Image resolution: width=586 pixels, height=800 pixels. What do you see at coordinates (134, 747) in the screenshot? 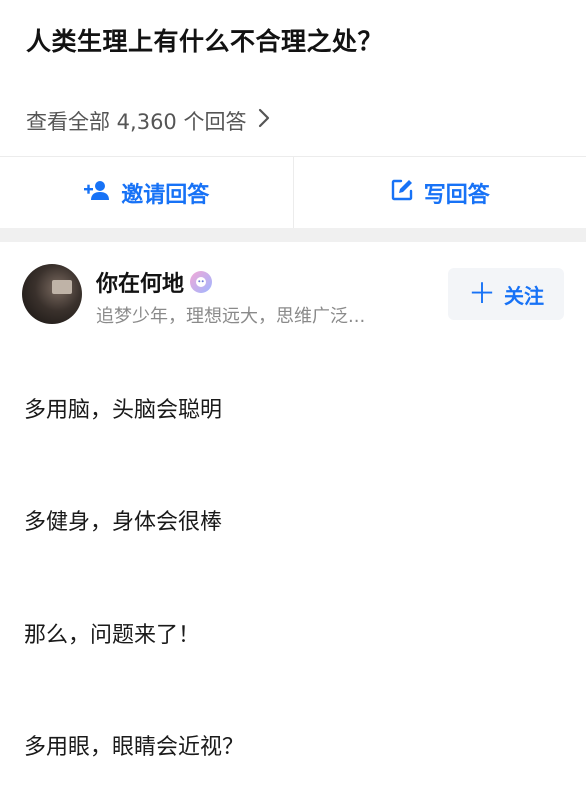
I see `answer-paragraph: 多用眼，眼睛会近视？` at bounding box center [134, 747].